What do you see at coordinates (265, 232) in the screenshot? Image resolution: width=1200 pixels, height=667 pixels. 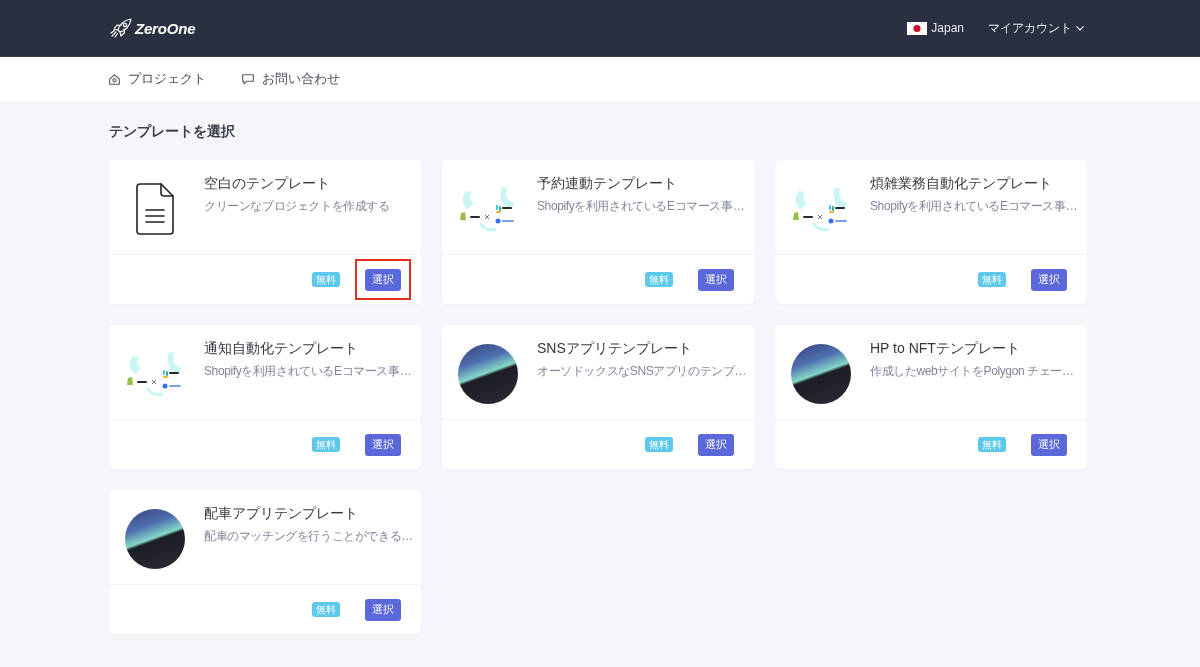 I see `template-card: 空白のテンプレート クリーンなプロジェクトを作成する 無料 選択` at bounding box center [265, 232].